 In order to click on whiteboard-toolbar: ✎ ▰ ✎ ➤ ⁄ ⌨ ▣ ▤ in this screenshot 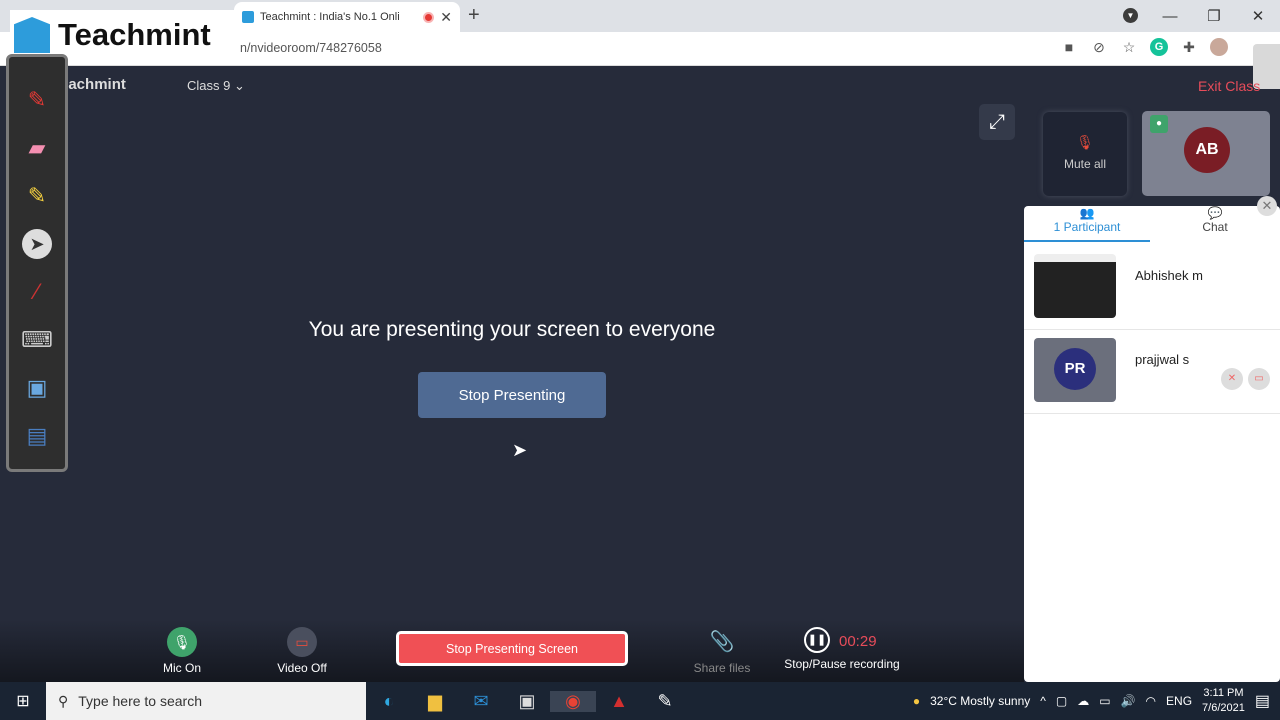, I will do `click(37, 263)`.